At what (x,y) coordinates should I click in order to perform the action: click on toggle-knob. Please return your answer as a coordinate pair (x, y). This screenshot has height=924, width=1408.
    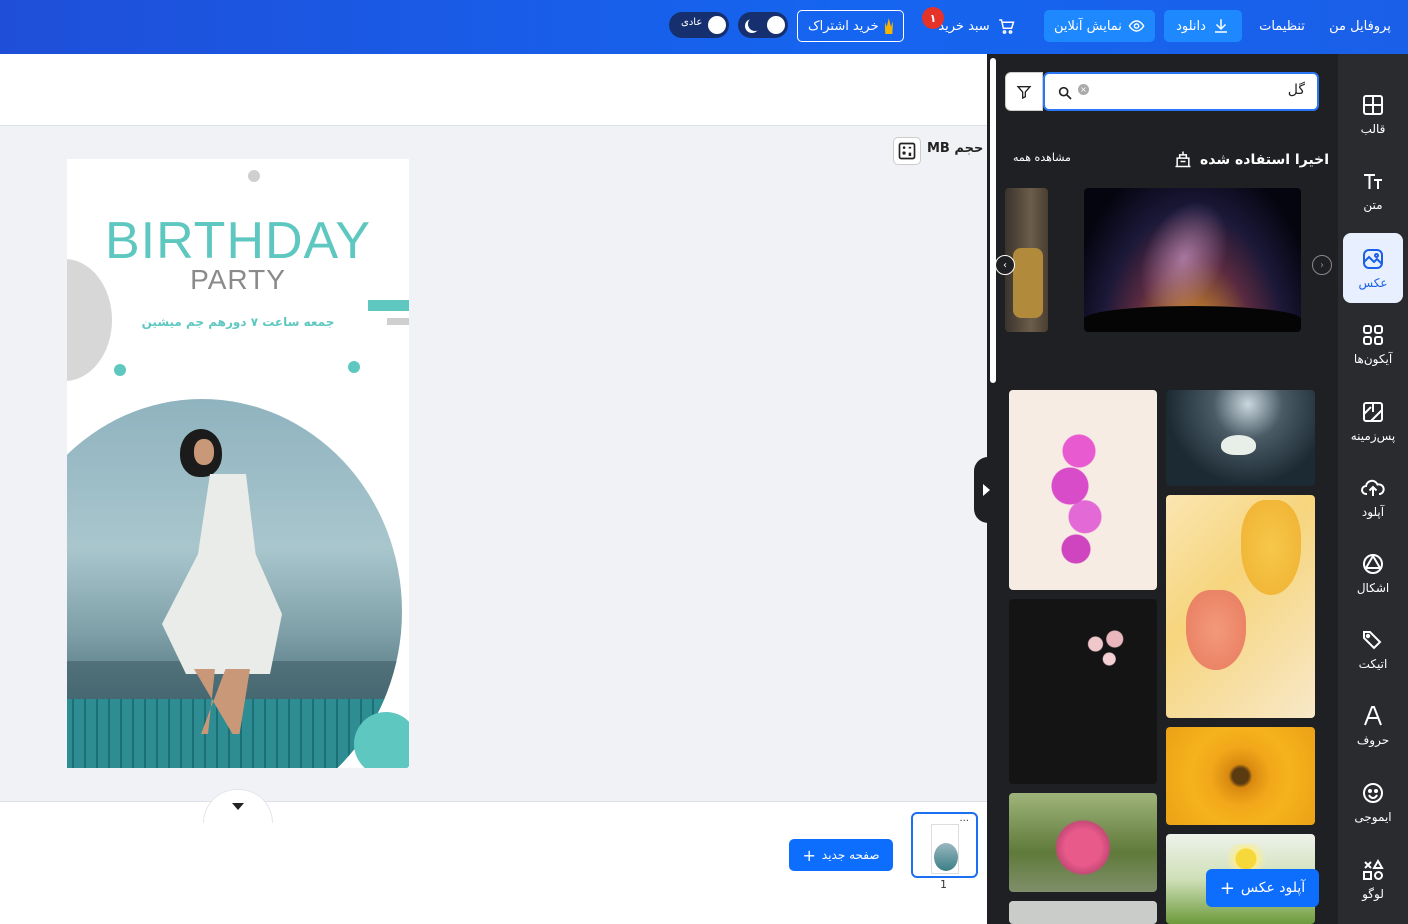
    Looking at the image, I should click on (776, 25).